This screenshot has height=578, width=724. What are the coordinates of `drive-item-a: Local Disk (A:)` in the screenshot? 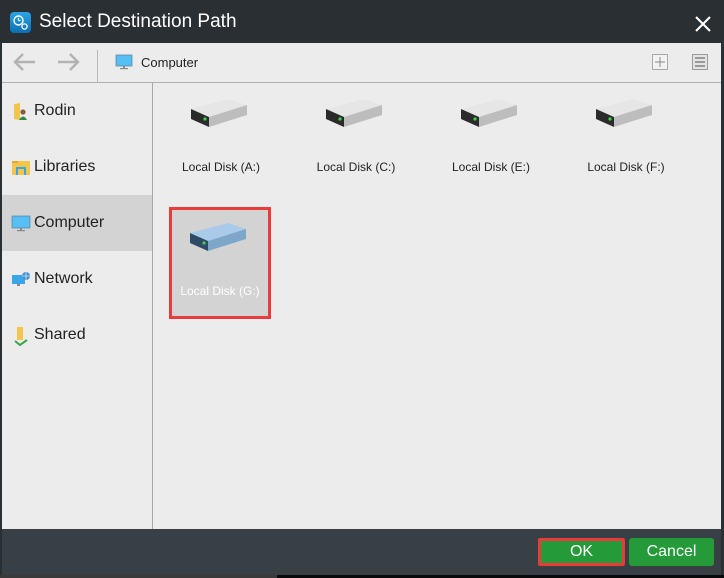 It's located at (221, 139).